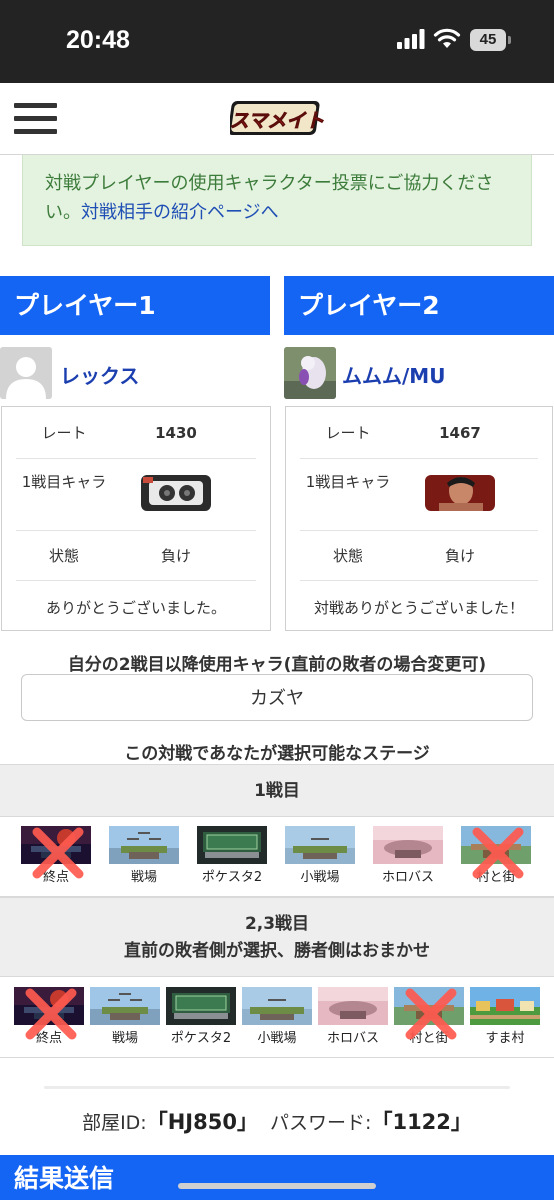 The image size is (554, 1200). Describe the element at coordinates (35, 118) in the screenshot. I see `menu-icon` at that location.